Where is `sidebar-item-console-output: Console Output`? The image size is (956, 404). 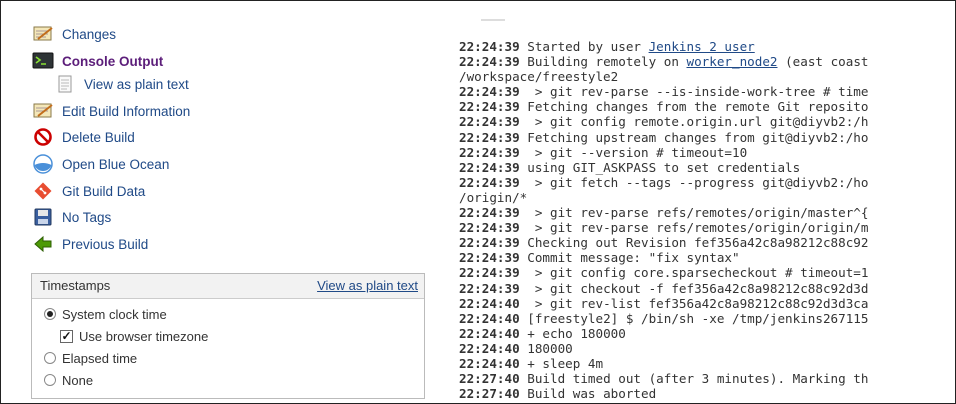
sidebar-item-console-output: Console Output is located at coordinates (97, 61).